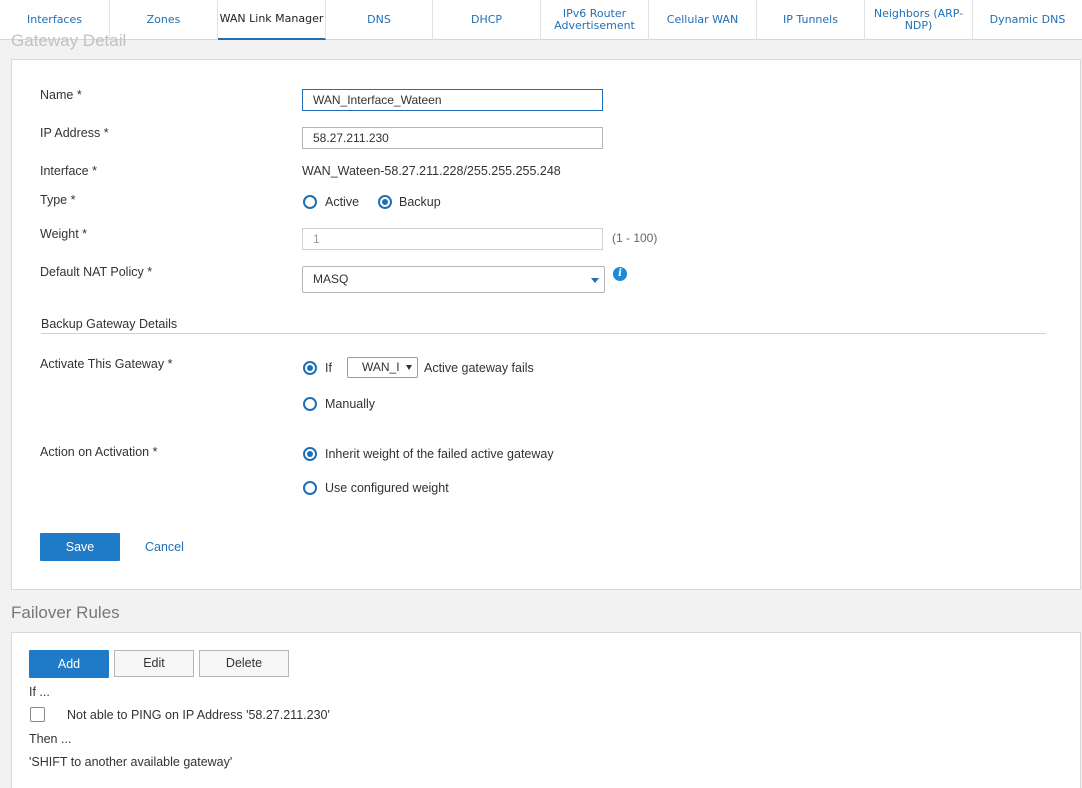 This screenshot has height=788, width=1082. What do you see at coordinates (109, 324) in the screenshot?
I see `backup-gateway-heading: Backup Gateway Details` at bounding box center [109, 324].